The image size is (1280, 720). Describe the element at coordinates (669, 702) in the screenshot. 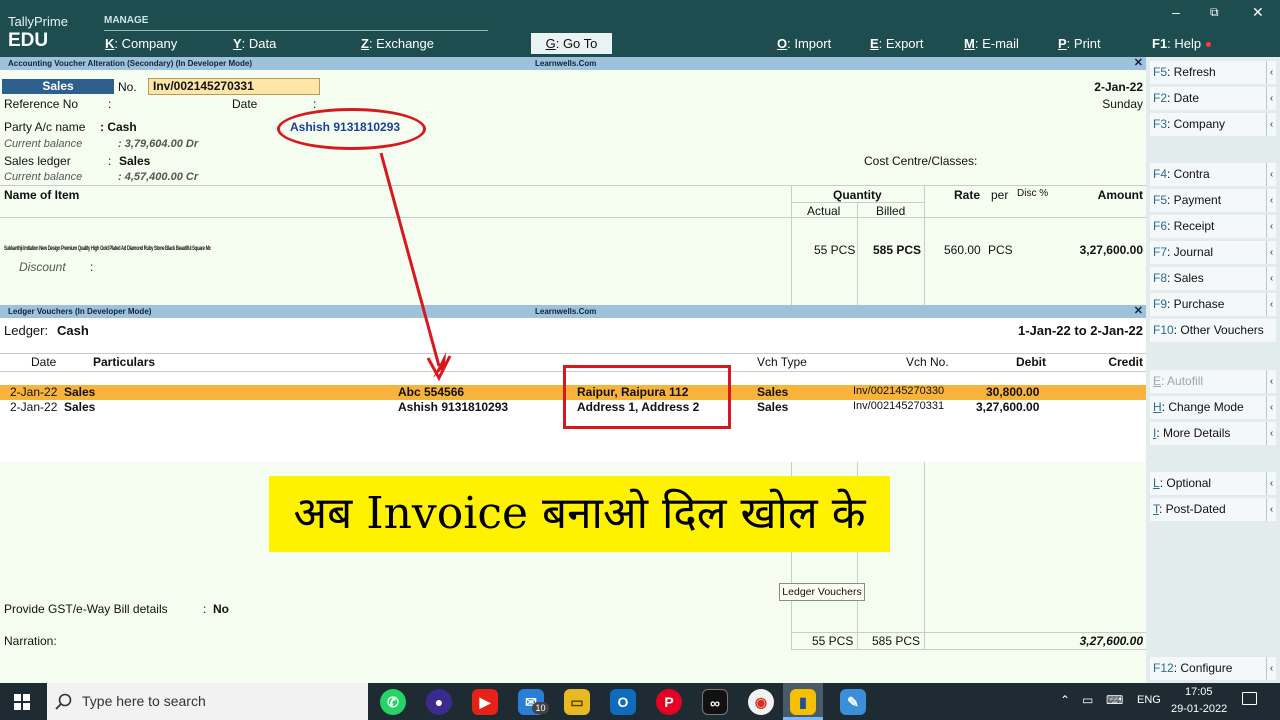

I see `pinterest-icon: P` at that location.